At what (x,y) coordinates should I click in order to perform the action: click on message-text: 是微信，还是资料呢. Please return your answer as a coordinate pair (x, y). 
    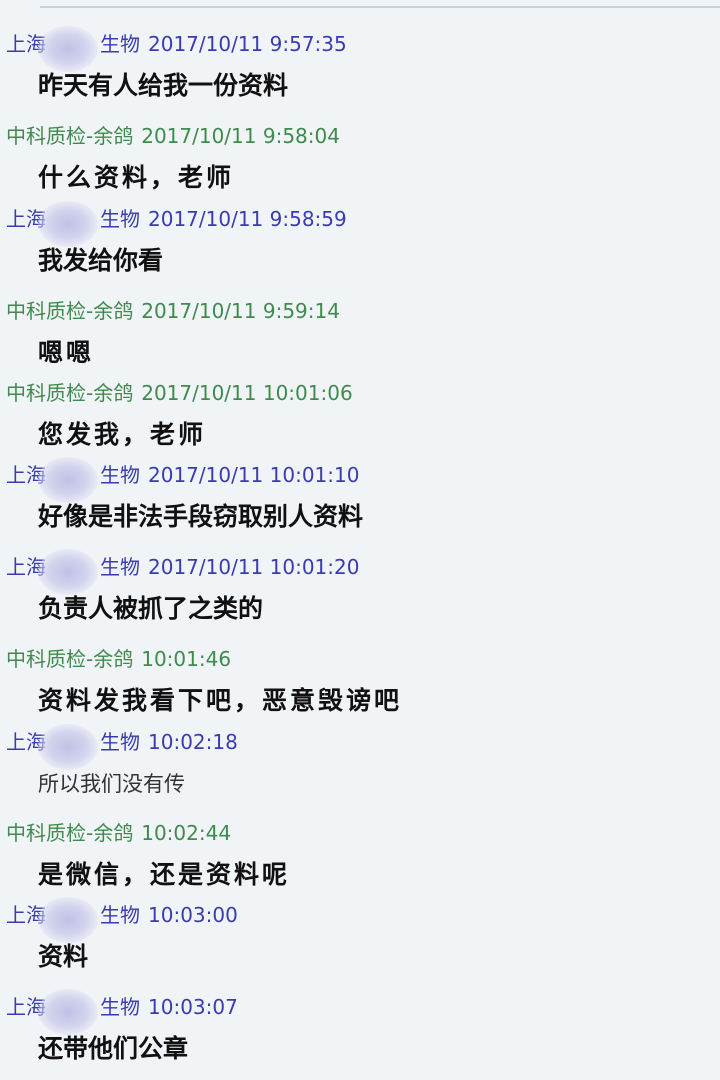
    Looking at the image, I should click on (164, 874).